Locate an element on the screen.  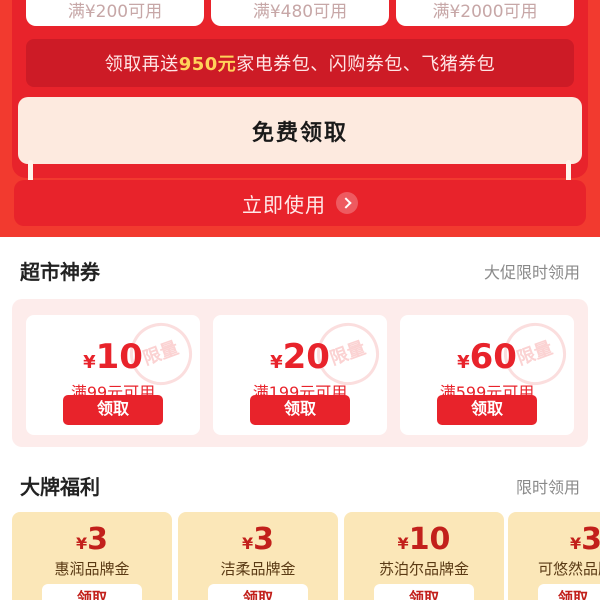
threshold-text: 满¥2000可用 is located at coordinates (485, 12).